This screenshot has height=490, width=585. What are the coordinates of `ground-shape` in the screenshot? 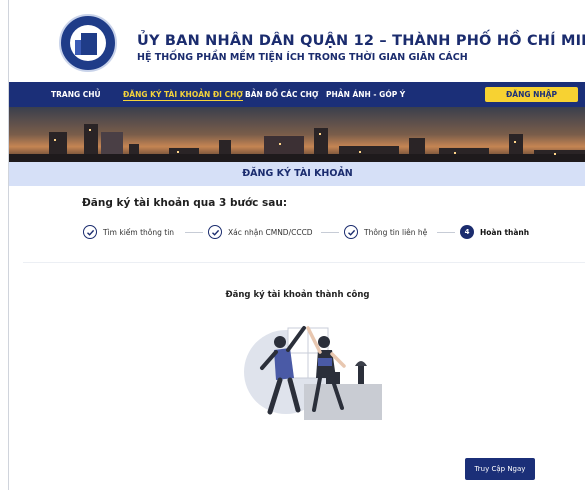 It's located at (297, 158).